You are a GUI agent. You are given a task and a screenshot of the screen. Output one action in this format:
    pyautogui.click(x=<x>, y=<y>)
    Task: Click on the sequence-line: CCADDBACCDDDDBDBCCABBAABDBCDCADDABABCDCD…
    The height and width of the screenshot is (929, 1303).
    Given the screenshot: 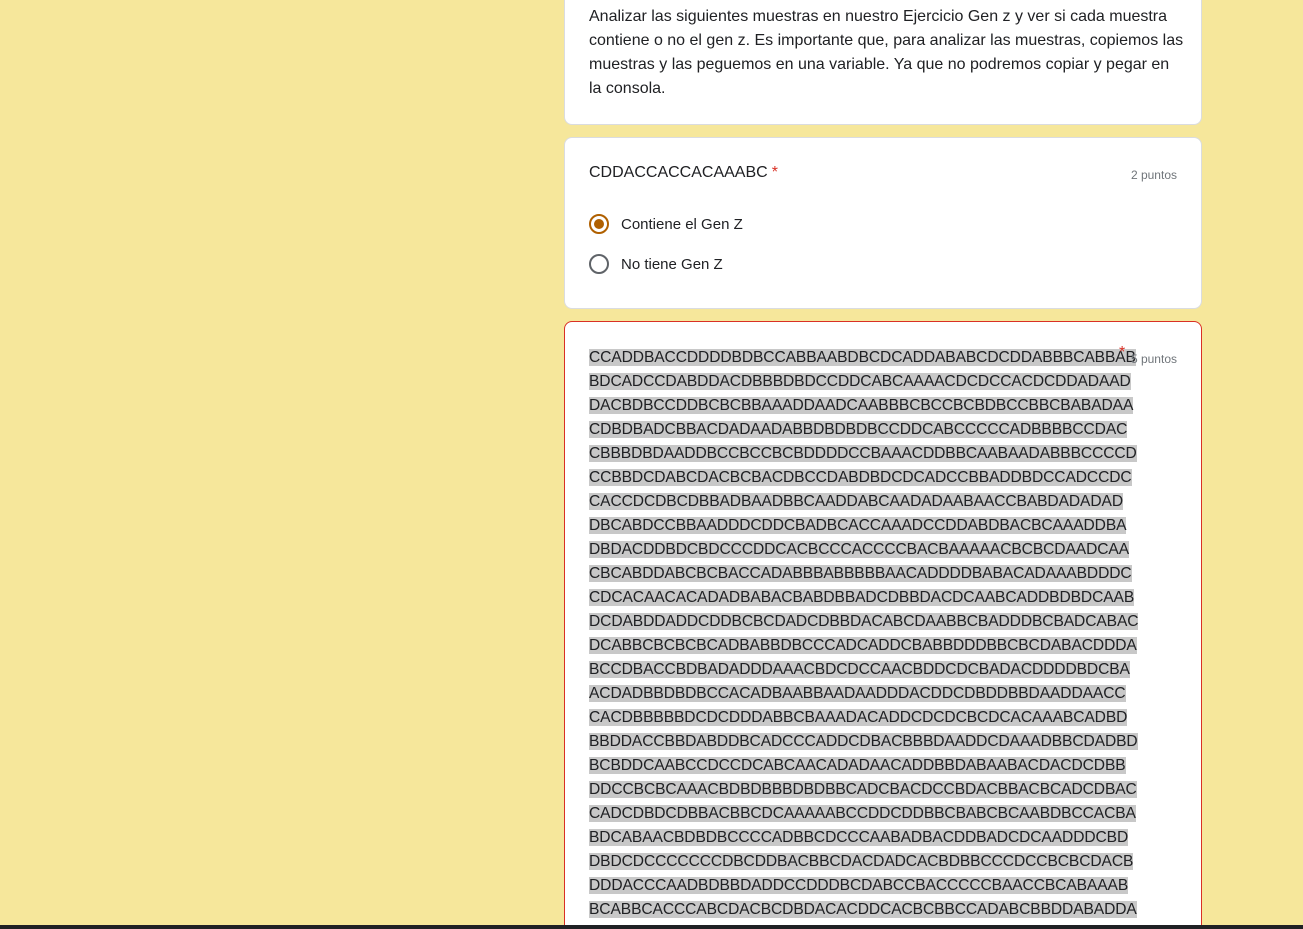 What is the action you would take?
    pyautogui.click(x=862, y=357)
    